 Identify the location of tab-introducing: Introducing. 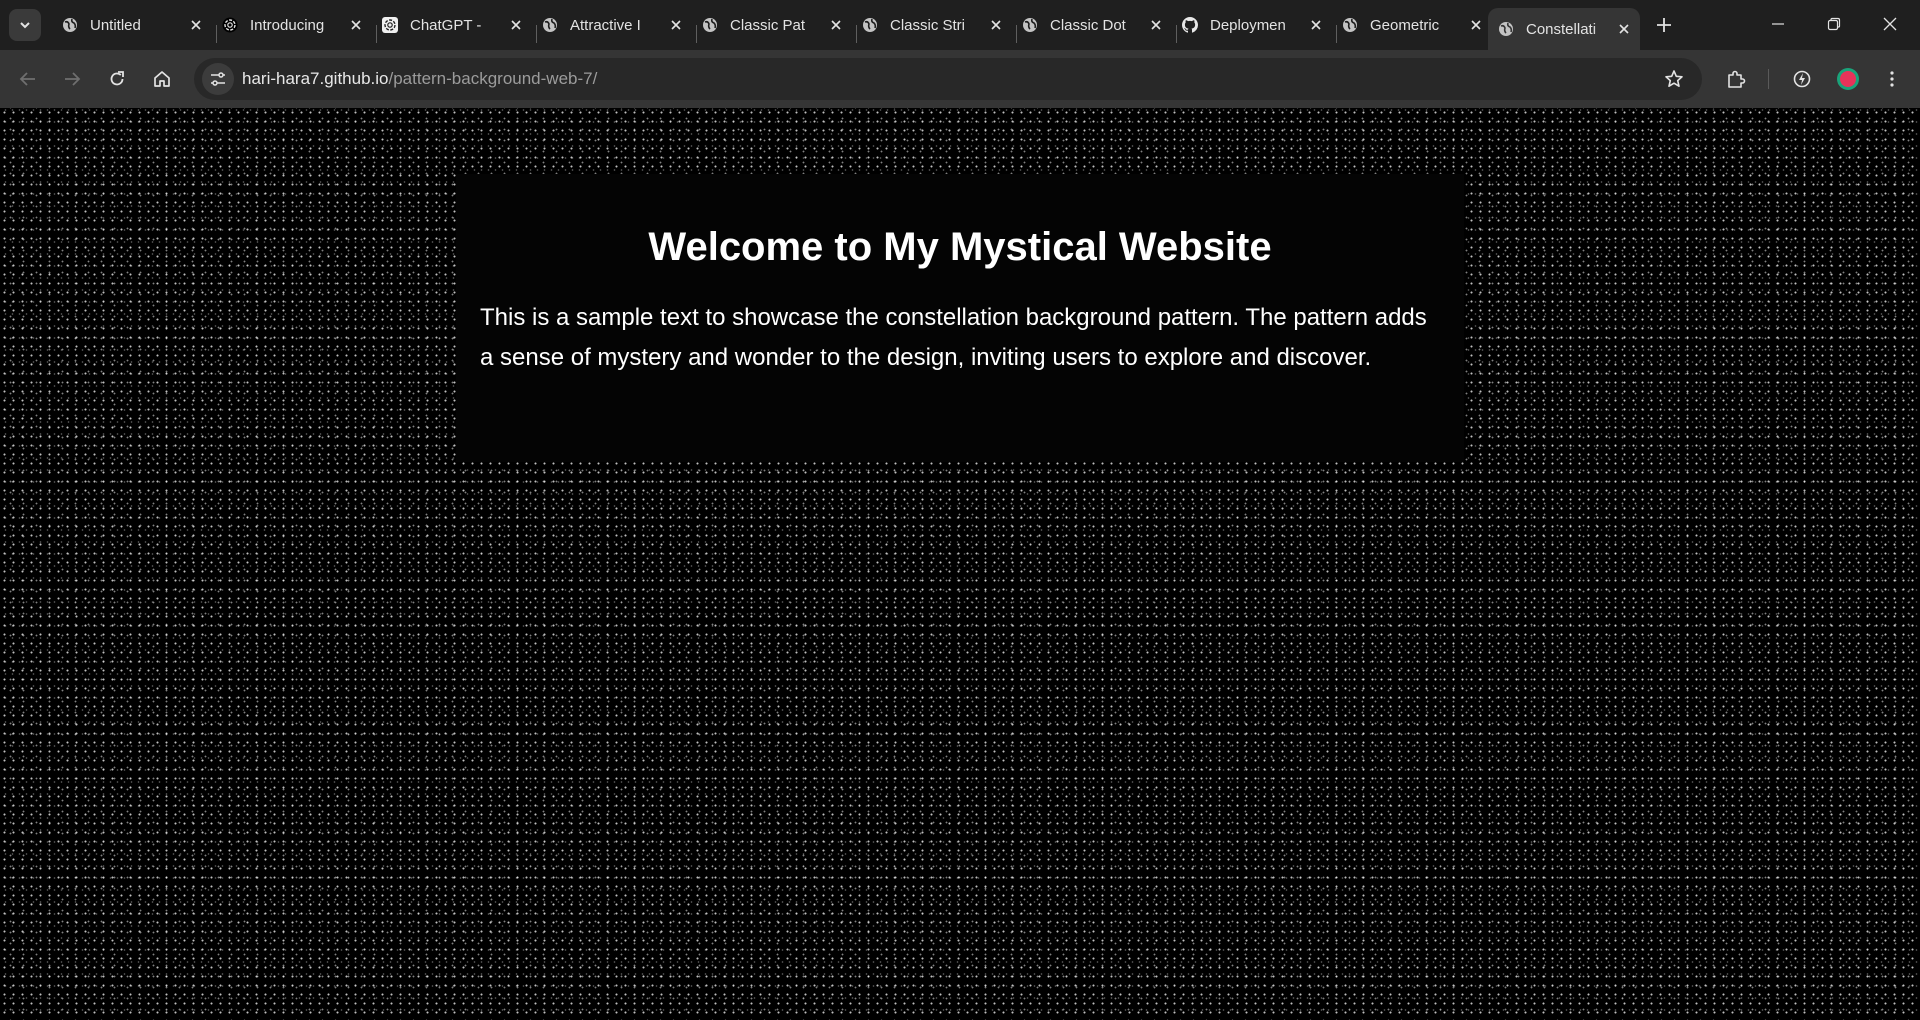
(292, 25).